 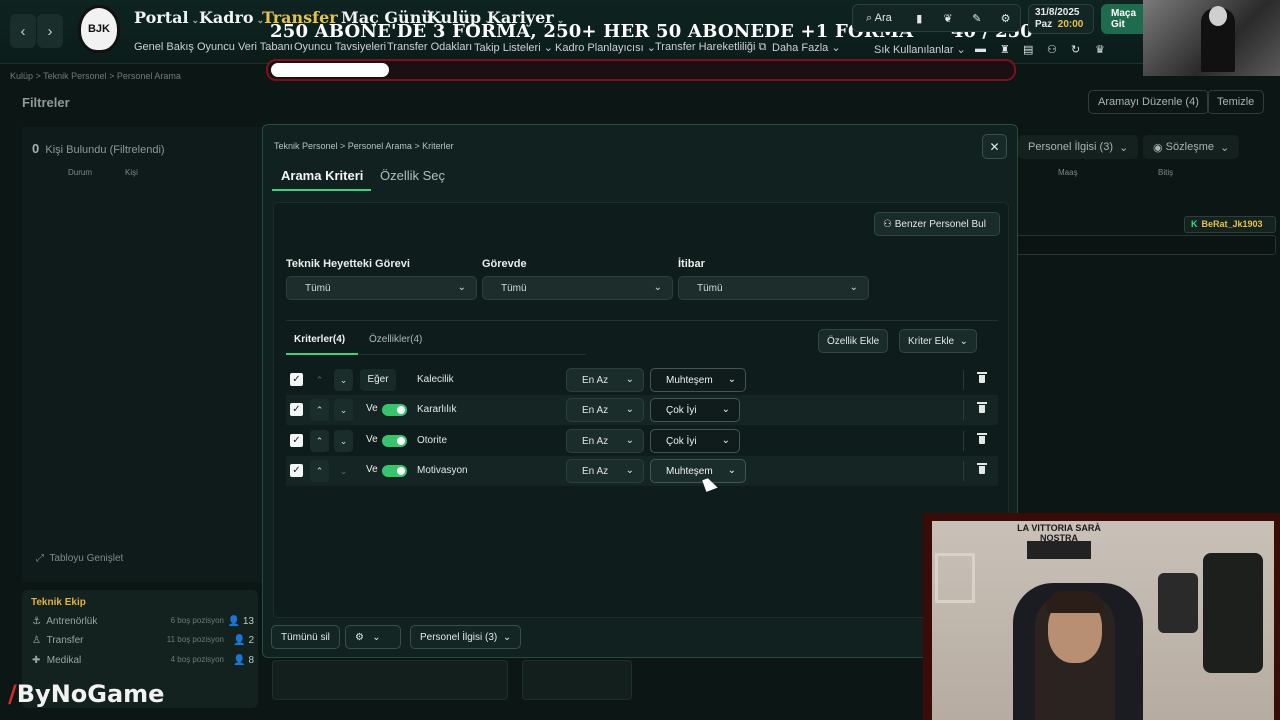 I want to click on staff-row-transfer: ♙ Transfer 11 boş pozisyon 👤 2, so click(x=143, y=643).